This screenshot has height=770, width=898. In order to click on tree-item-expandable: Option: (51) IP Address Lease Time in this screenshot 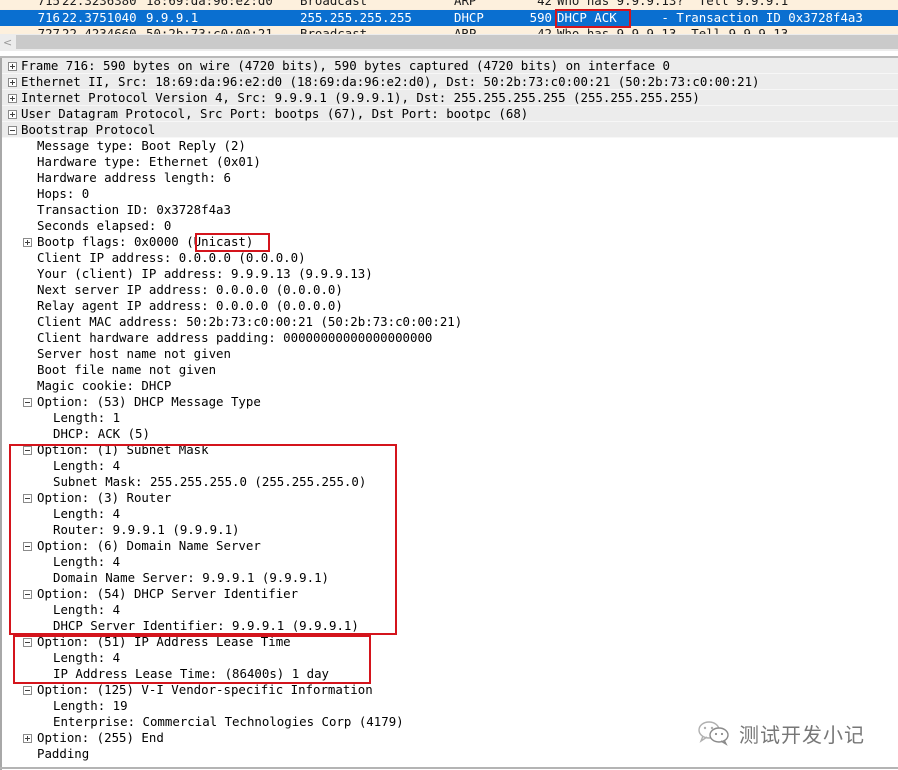, I will do `click(450, 642)`.